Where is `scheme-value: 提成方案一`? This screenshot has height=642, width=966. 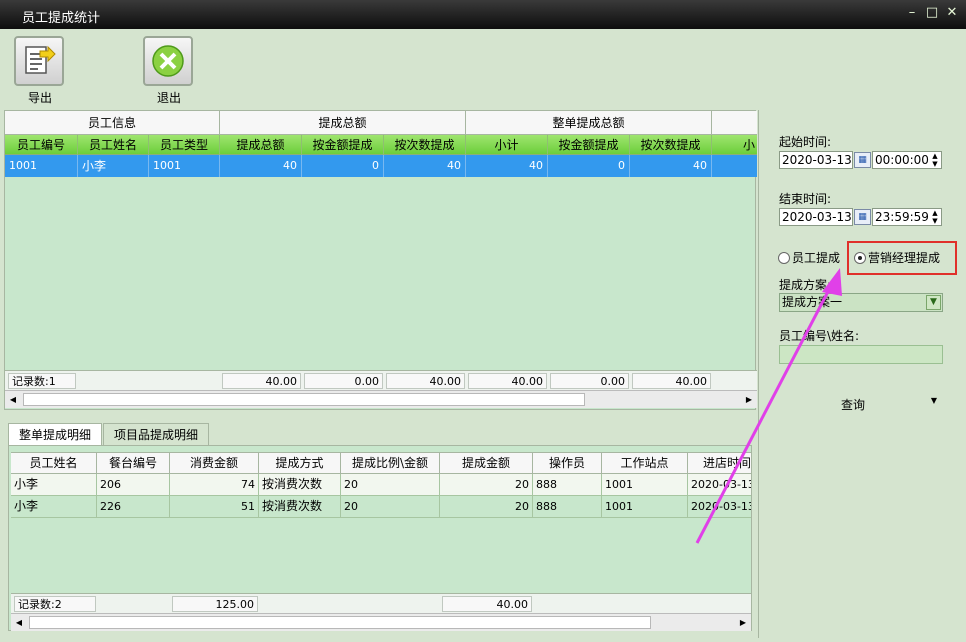
scheme-value: 提成方案一 is located at coordinates (812, 302).